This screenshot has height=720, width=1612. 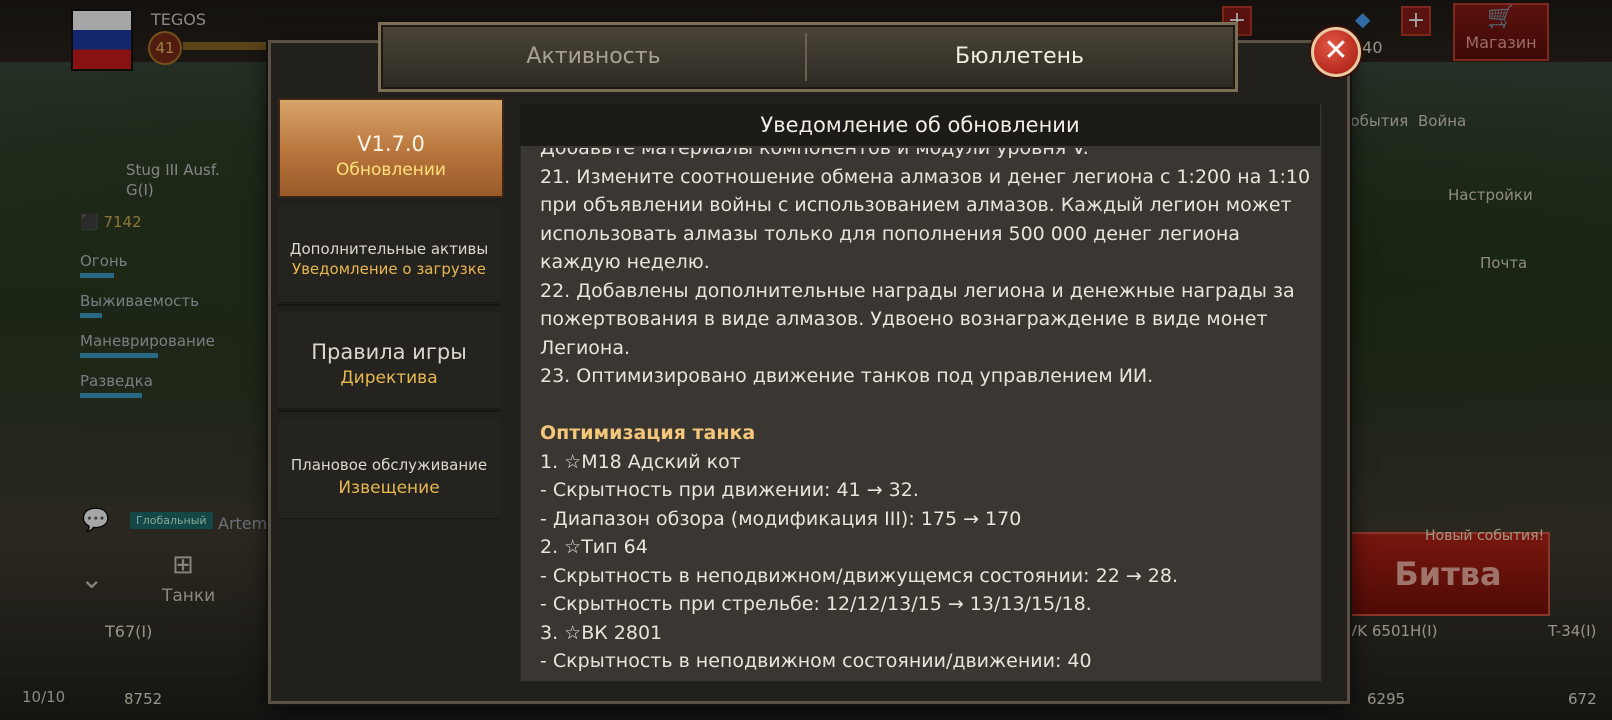 I want to click on modal-tab-bar: Активность Бюллетень, so click(x=808, y=57).